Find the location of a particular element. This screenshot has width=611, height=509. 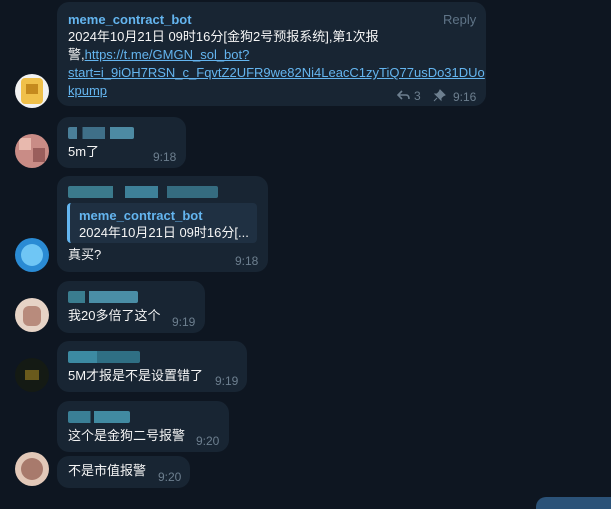

message-text: 真买? is located at coordinates (85, 254).